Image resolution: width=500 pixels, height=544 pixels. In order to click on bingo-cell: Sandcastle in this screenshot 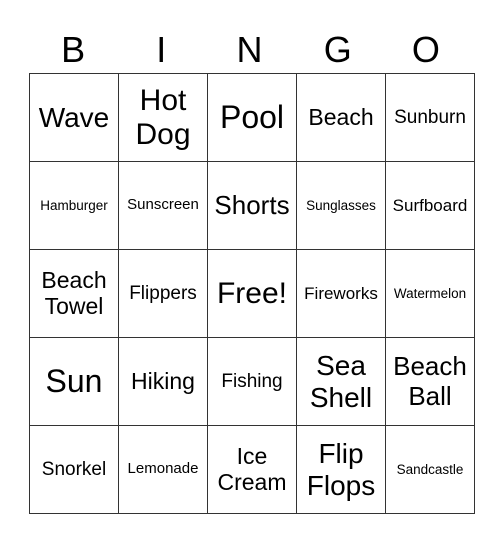, I will do `click(430, 469)`.